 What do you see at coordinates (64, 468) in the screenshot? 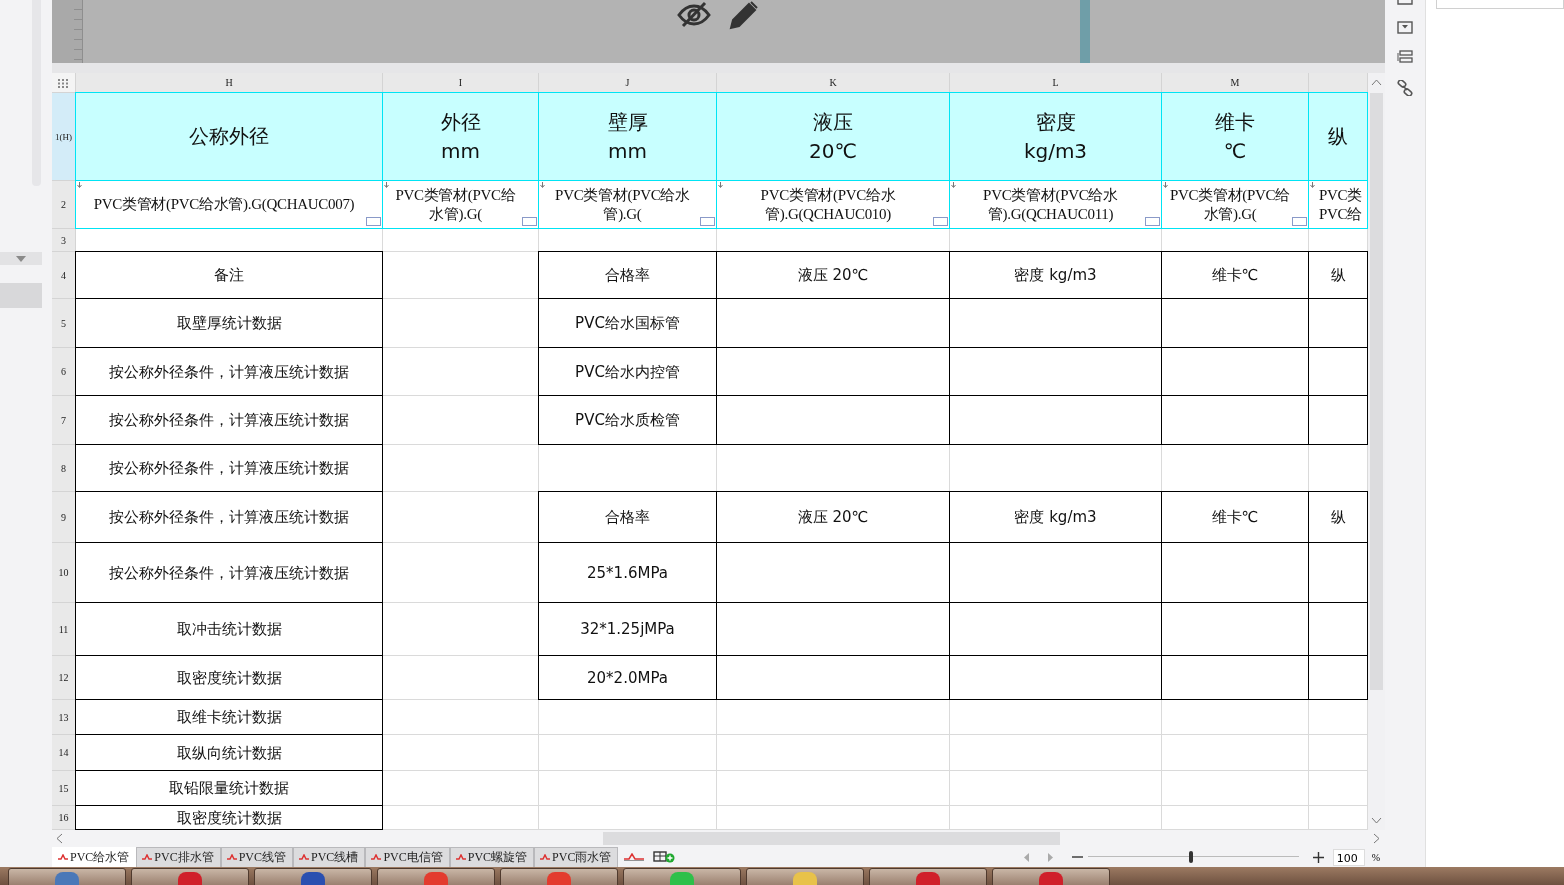
I see `row-header: 8` at bounding box center [64, 468].